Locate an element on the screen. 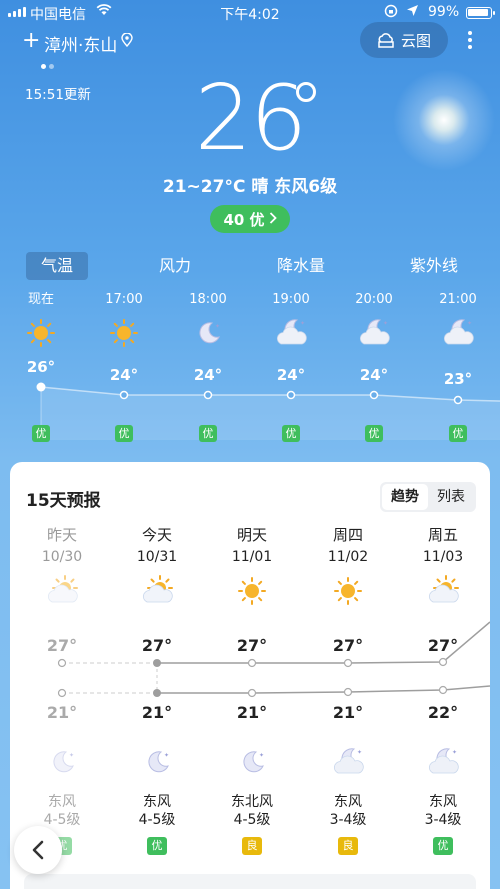  hourly-time: 19:00 is located at coordinates (291, 299).